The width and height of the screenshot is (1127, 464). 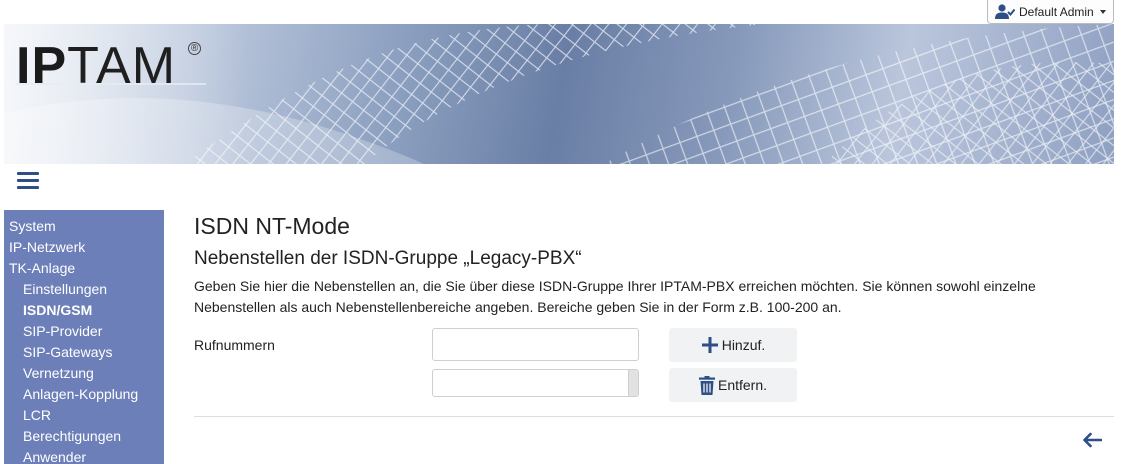 I want to click on user-menu-label: Default Admin, so click(x=1056, y=11).